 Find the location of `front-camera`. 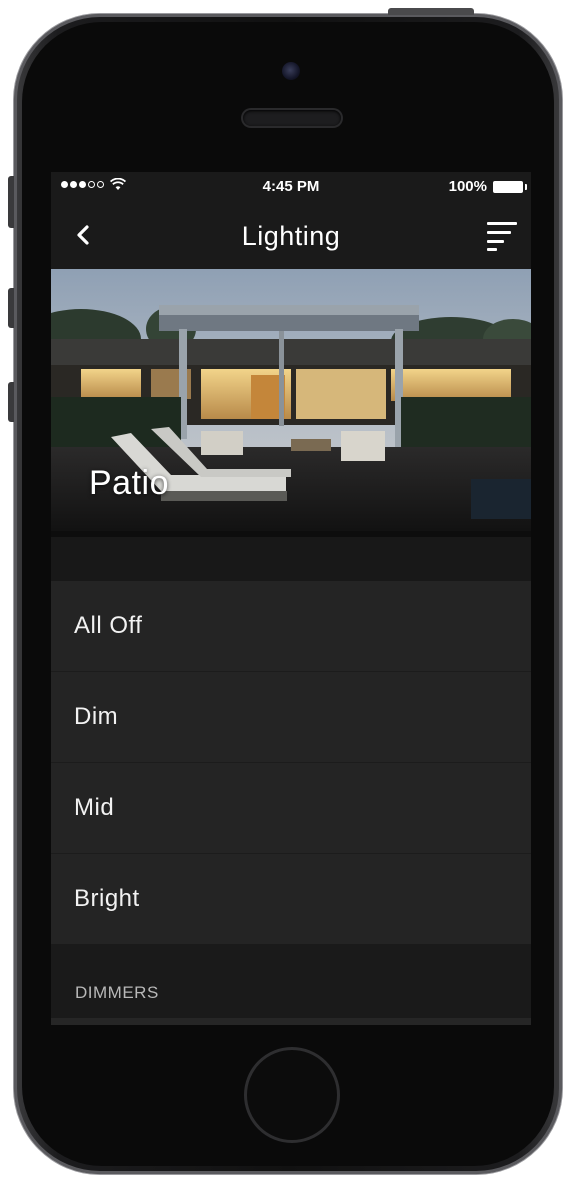

front-camera is located at coordinates (291, 71).